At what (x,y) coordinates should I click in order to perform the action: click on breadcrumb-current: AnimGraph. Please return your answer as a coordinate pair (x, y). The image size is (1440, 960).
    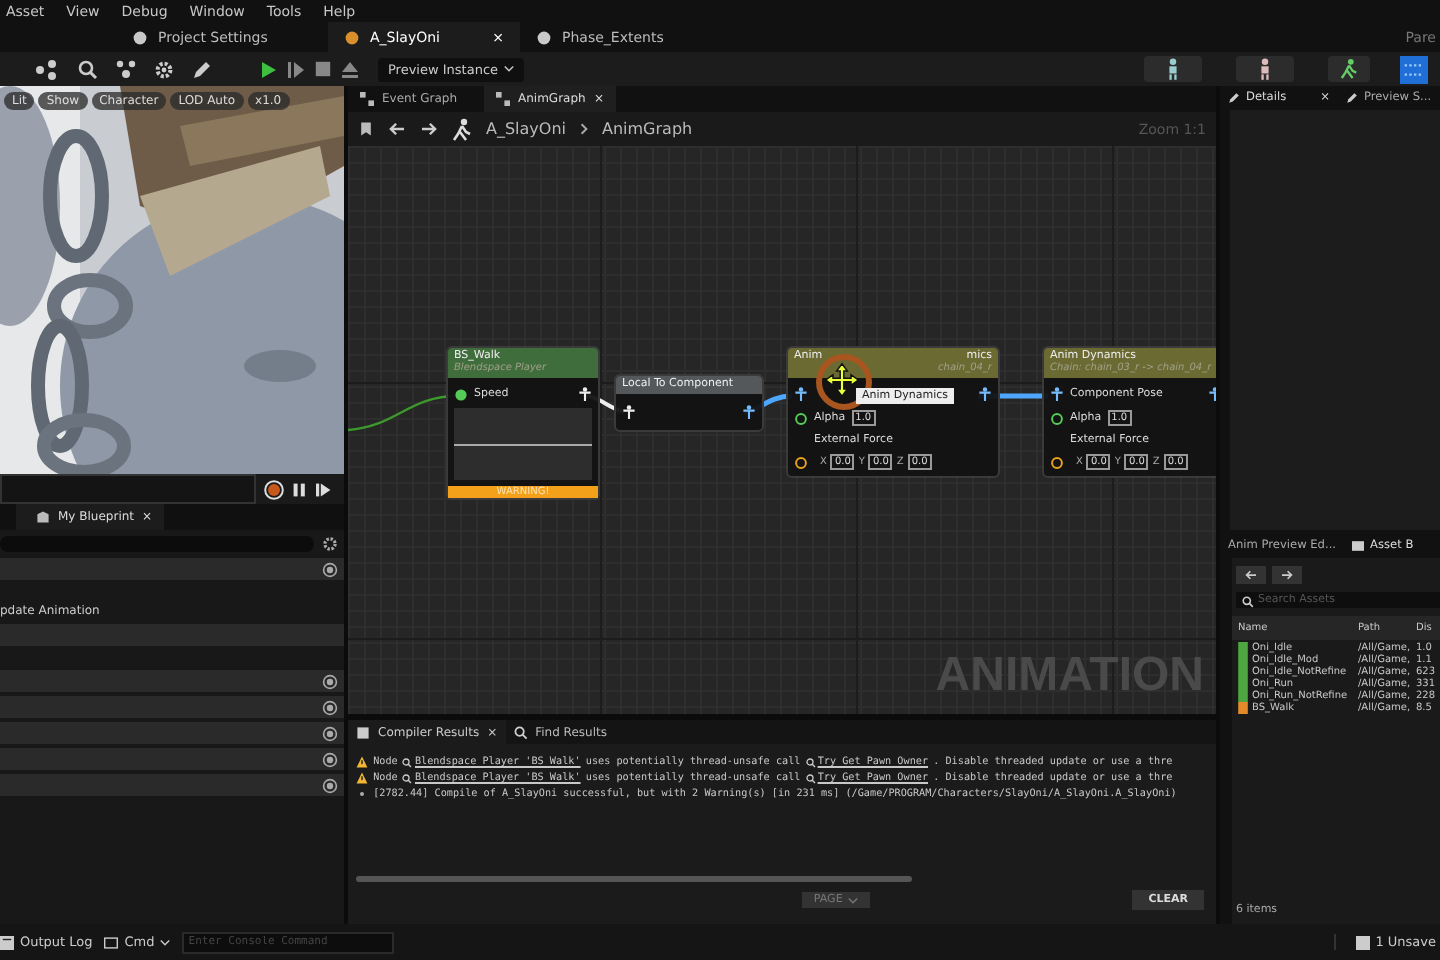
    Looking at the image, I should click on (647, 129).